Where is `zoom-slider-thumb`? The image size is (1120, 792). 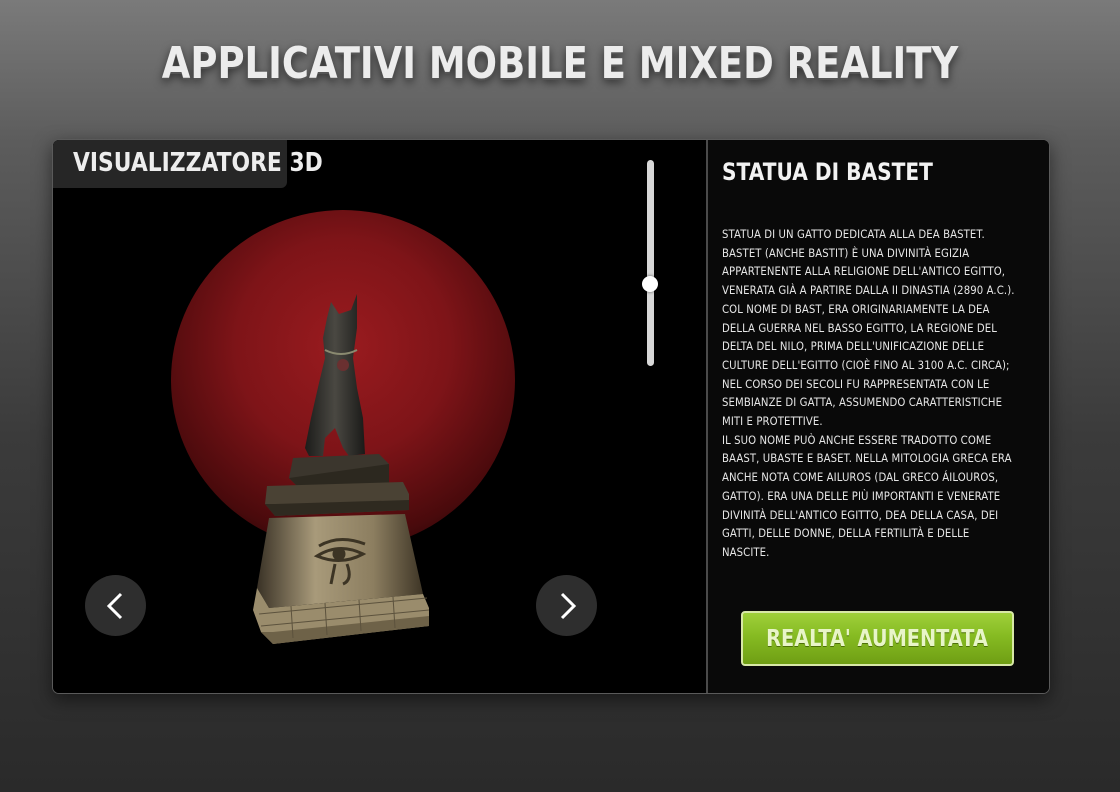 zoom-slider-thumb is located at coordinates (650, 283).